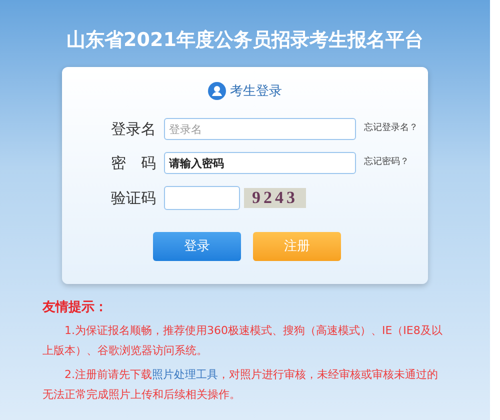 This screenshot has height=420, width=500. I want to click on field-label: 验证码, so click(133, 198).